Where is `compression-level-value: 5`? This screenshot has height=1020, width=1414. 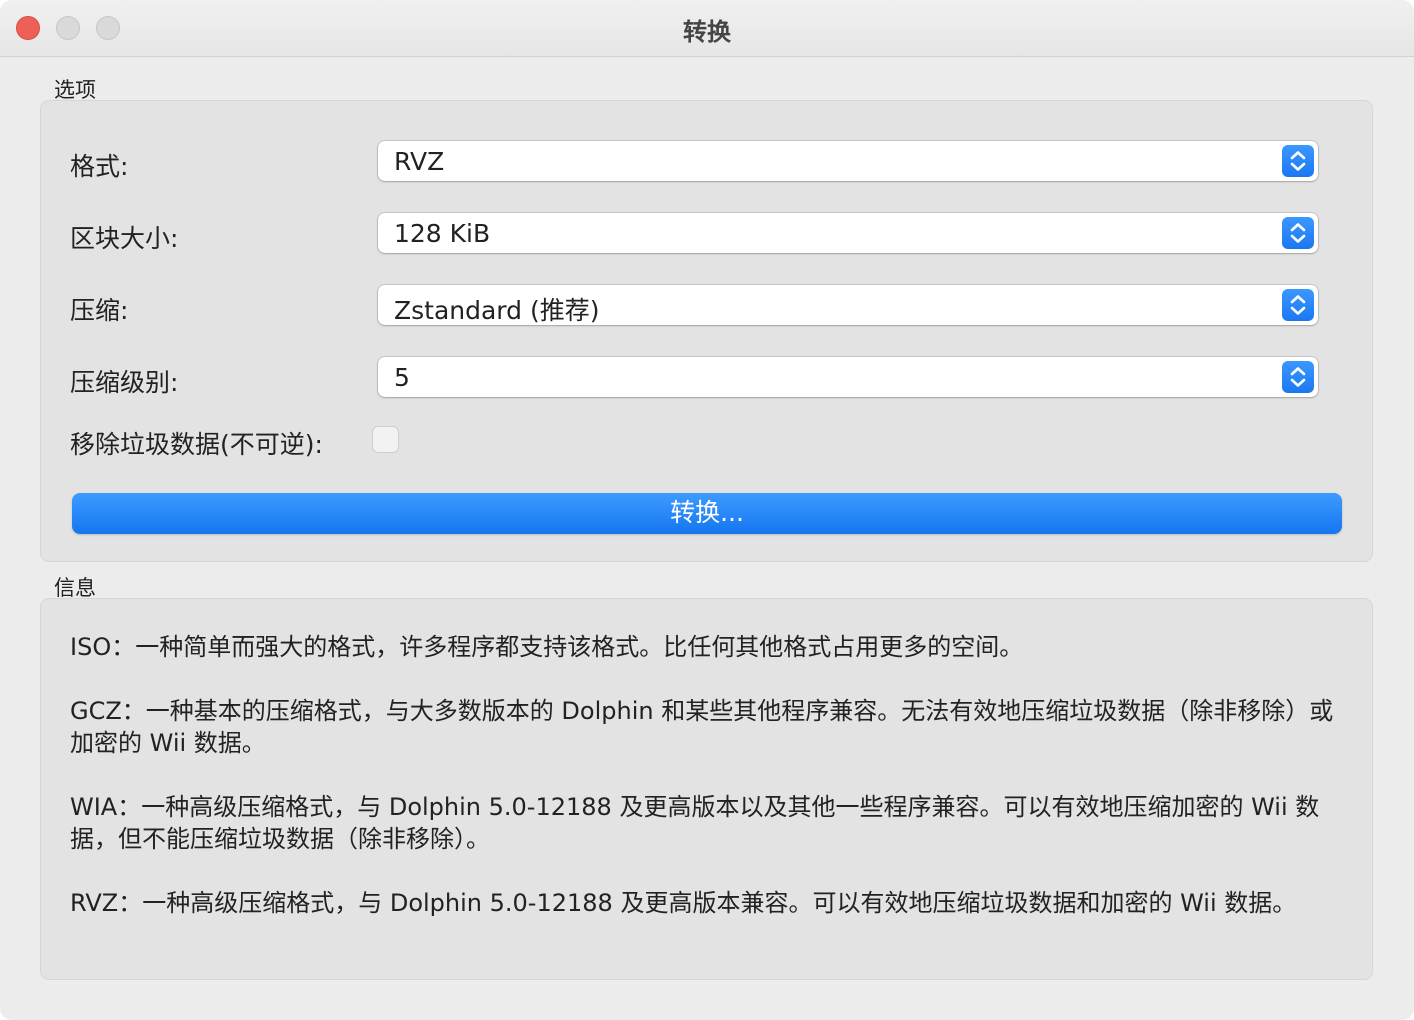 compression-level-value: 5 is located at coordinates (402, 377).